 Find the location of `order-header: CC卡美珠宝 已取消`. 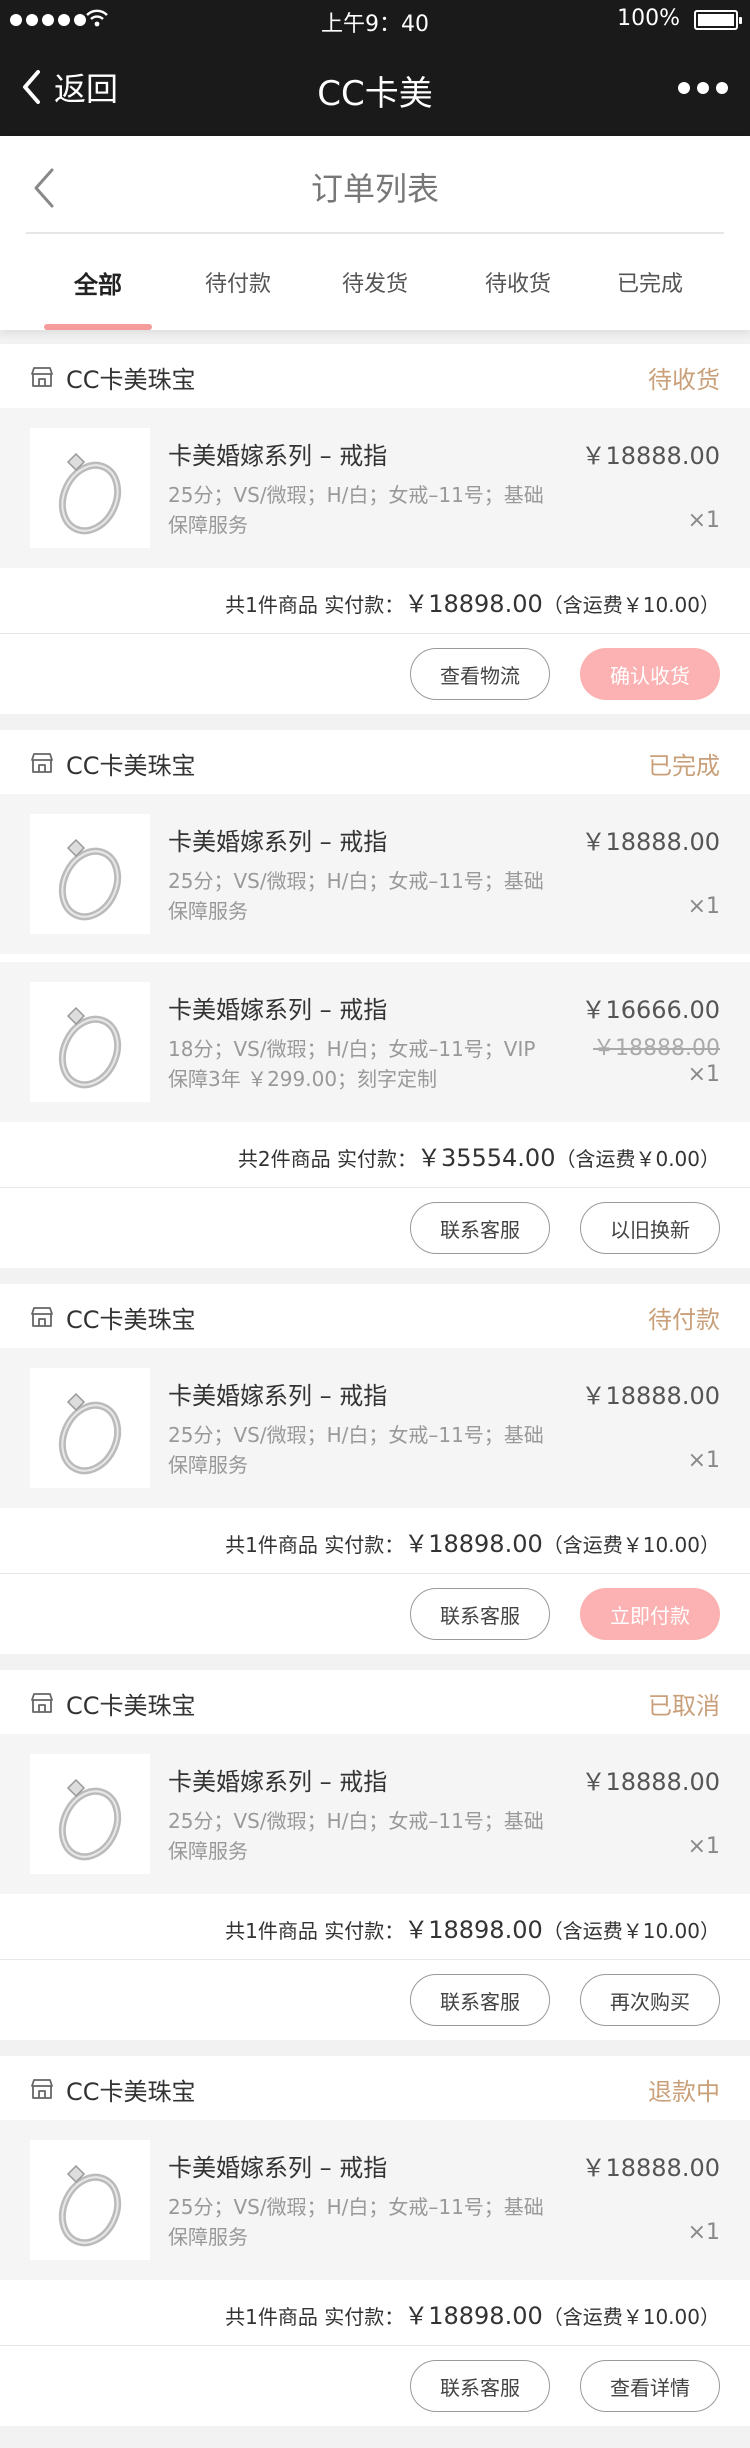

order-header: CC卡美珠宝 已取消 is located at coordinates (375, 1702).